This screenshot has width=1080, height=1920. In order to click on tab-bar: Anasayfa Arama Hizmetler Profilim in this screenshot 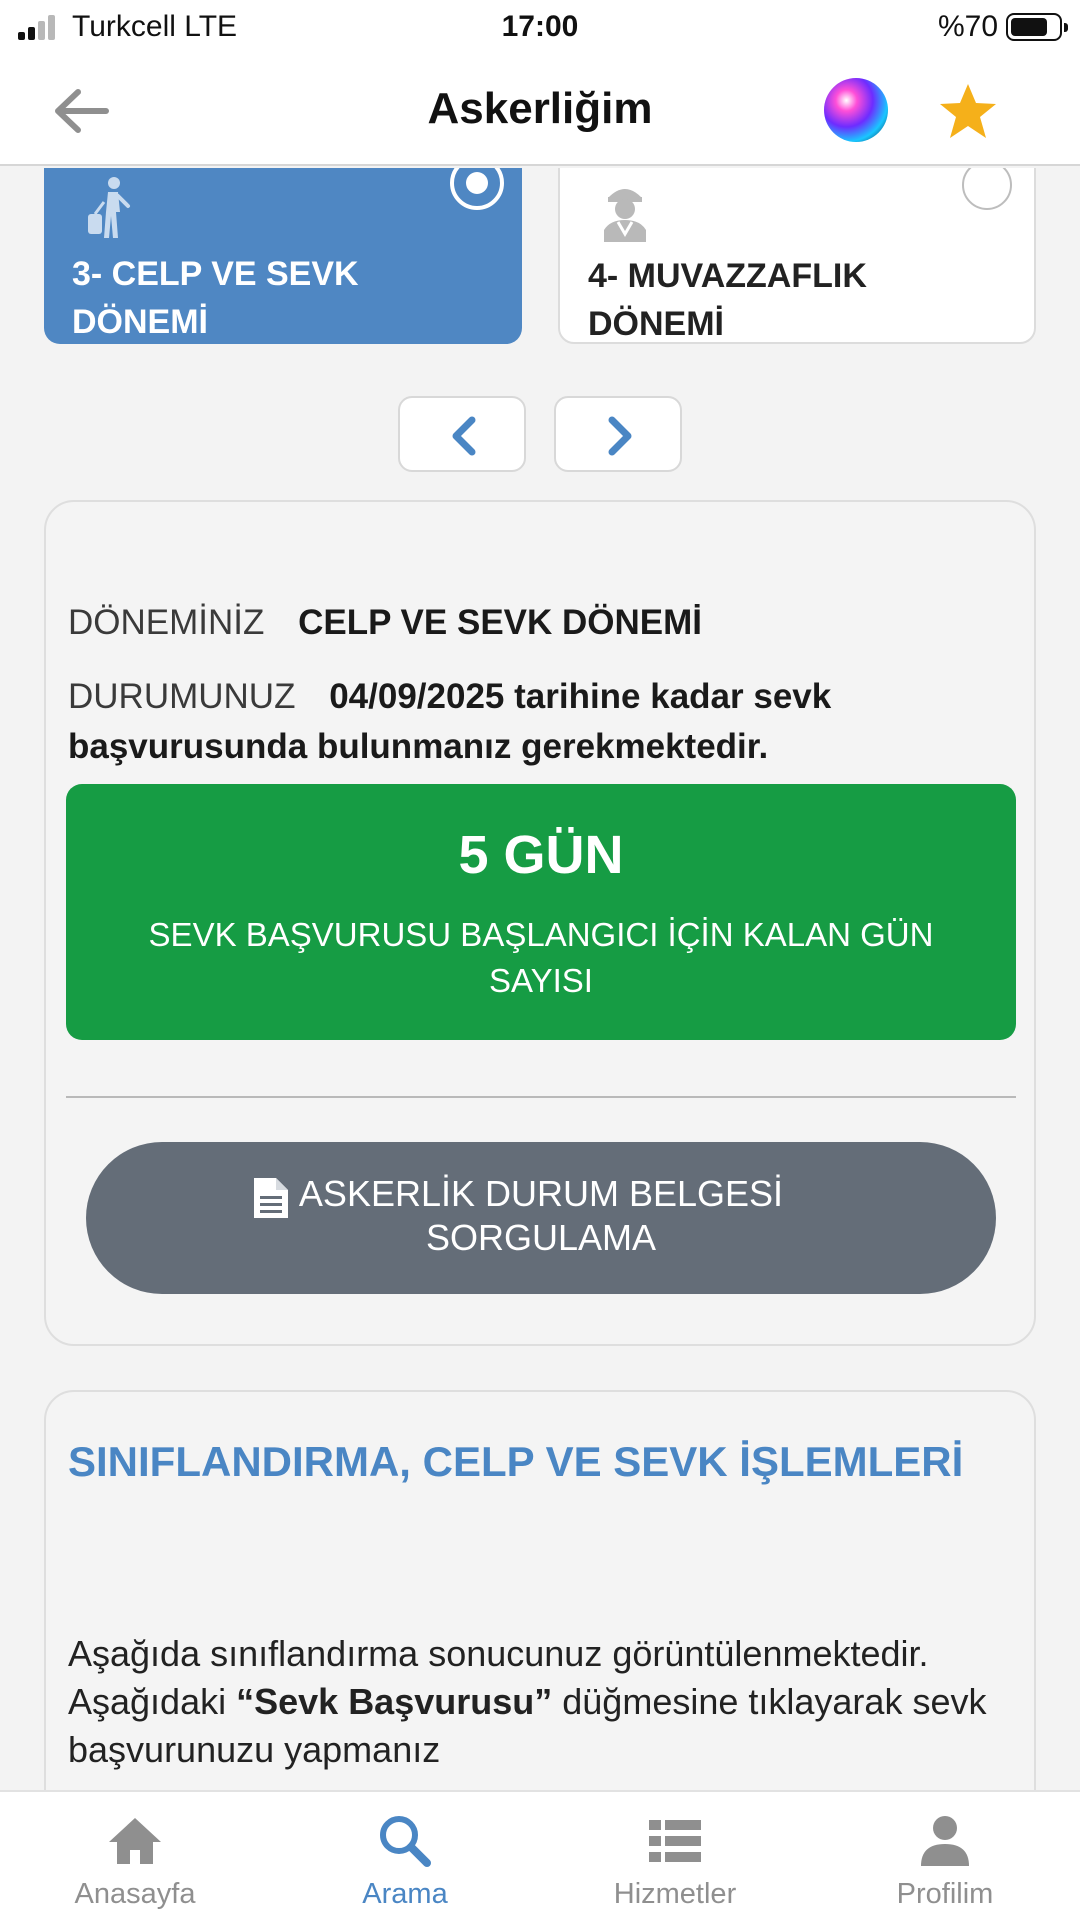, I will do `click(540, 1855)`.